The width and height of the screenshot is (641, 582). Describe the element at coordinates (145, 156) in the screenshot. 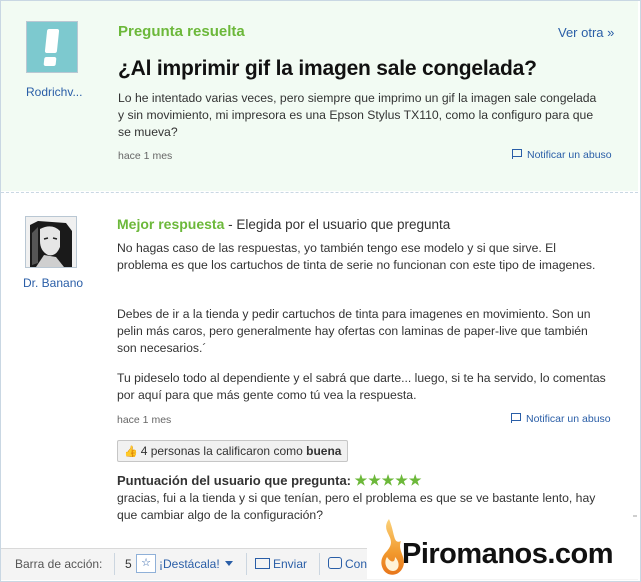

I see `question-timestamp: hace 1 mes` at that location.